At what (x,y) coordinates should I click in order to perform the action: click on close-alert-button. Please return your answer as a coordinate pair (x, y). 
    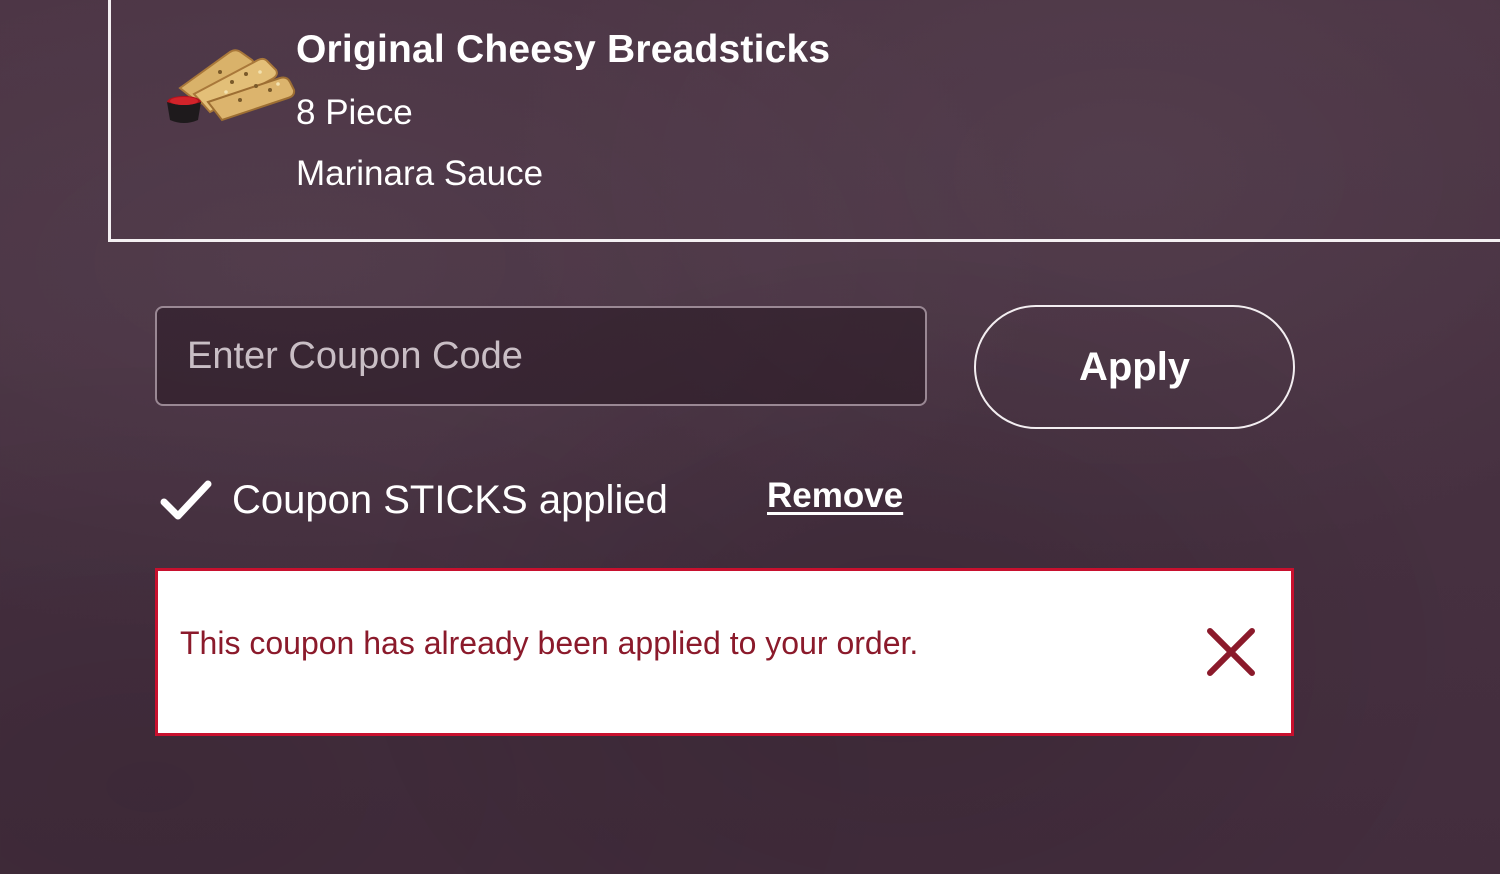
    Looking at the image, I should click on (1231, 652).